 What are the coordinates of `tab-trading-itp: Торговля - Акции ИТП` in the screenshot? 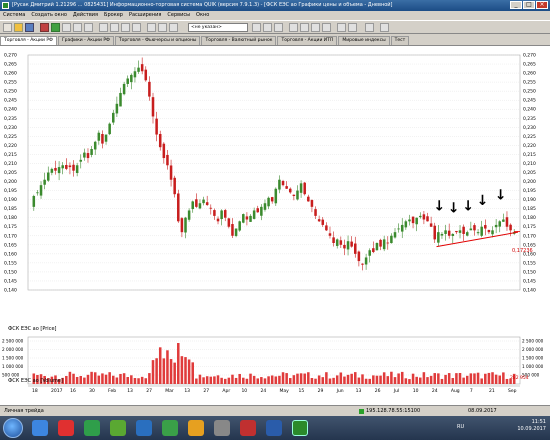 It's located at (307, 40).